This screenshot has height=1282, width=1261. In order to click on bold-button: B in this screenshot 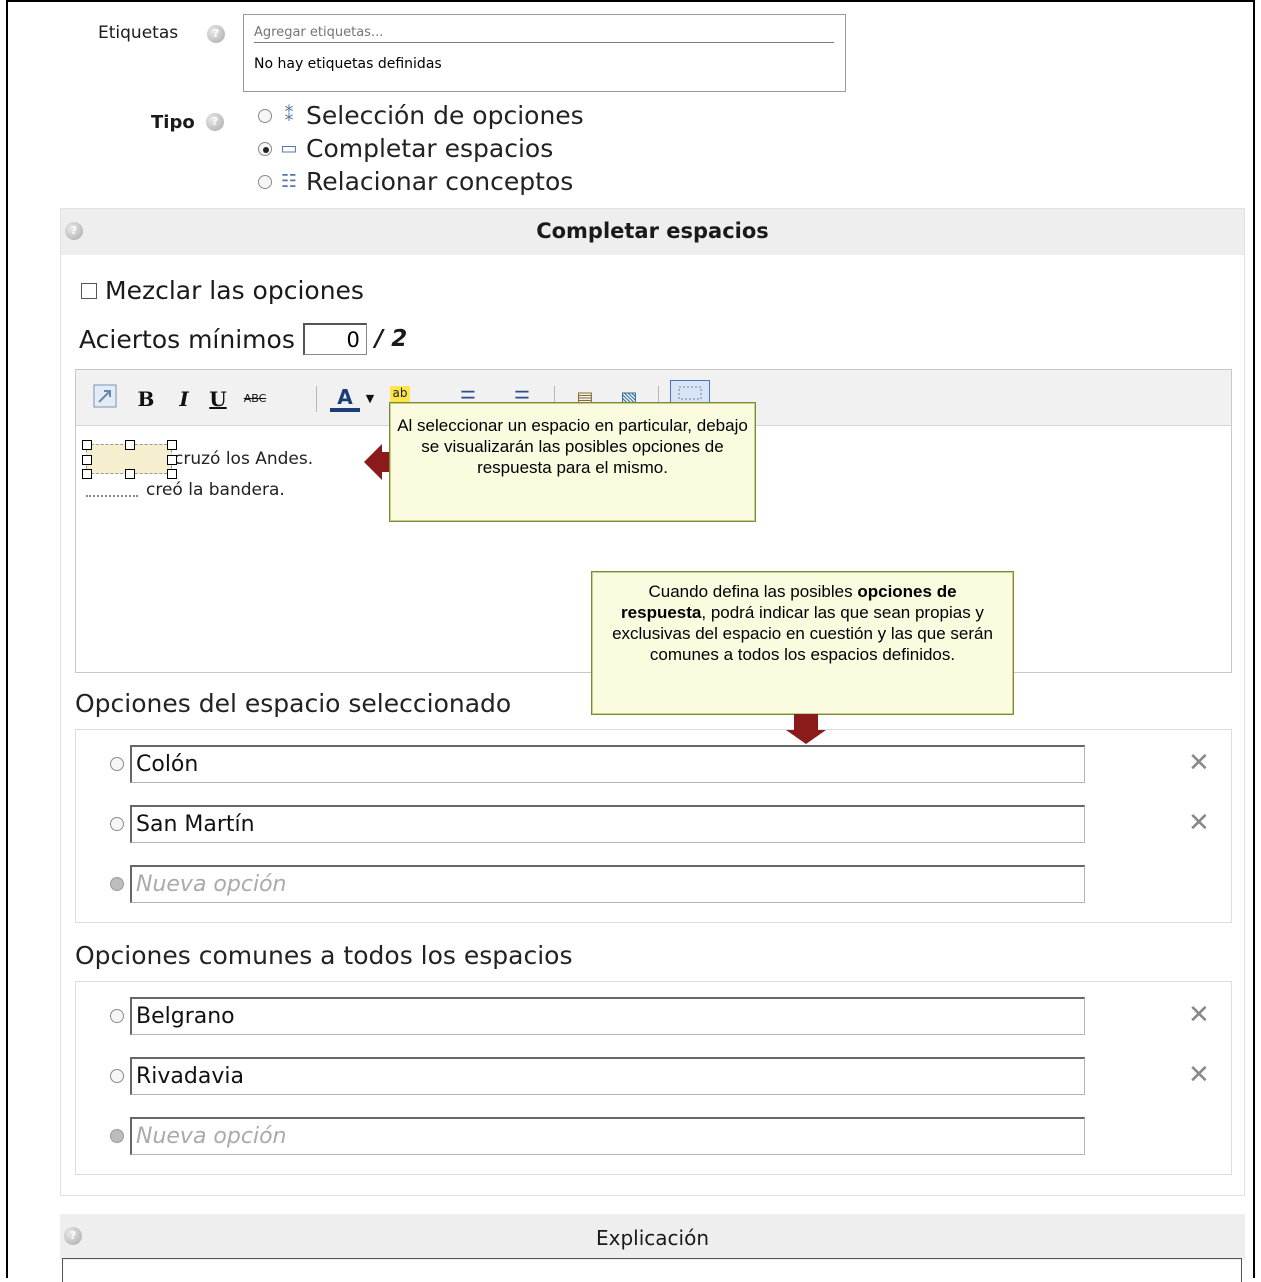, I will do `click(146, 399)`.